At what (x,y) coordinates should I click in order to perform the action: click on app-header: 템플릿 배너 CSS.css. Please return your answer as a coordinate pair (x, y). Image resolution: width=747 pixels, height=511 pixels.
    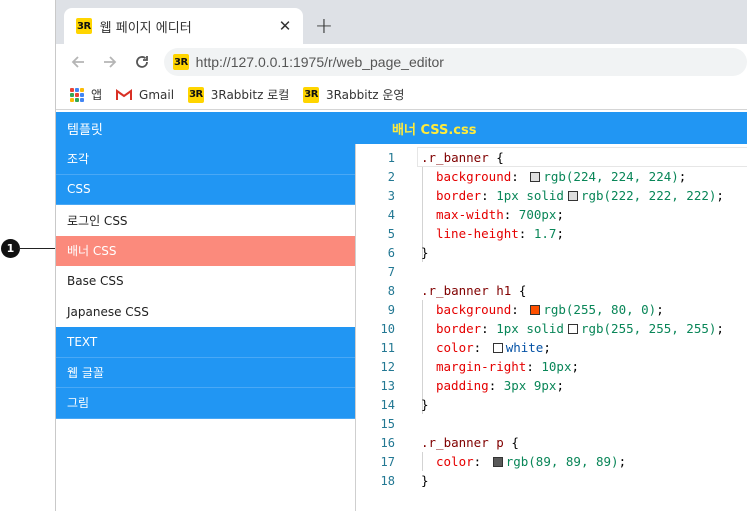
    Looking at the image, I should click on (401, 128).